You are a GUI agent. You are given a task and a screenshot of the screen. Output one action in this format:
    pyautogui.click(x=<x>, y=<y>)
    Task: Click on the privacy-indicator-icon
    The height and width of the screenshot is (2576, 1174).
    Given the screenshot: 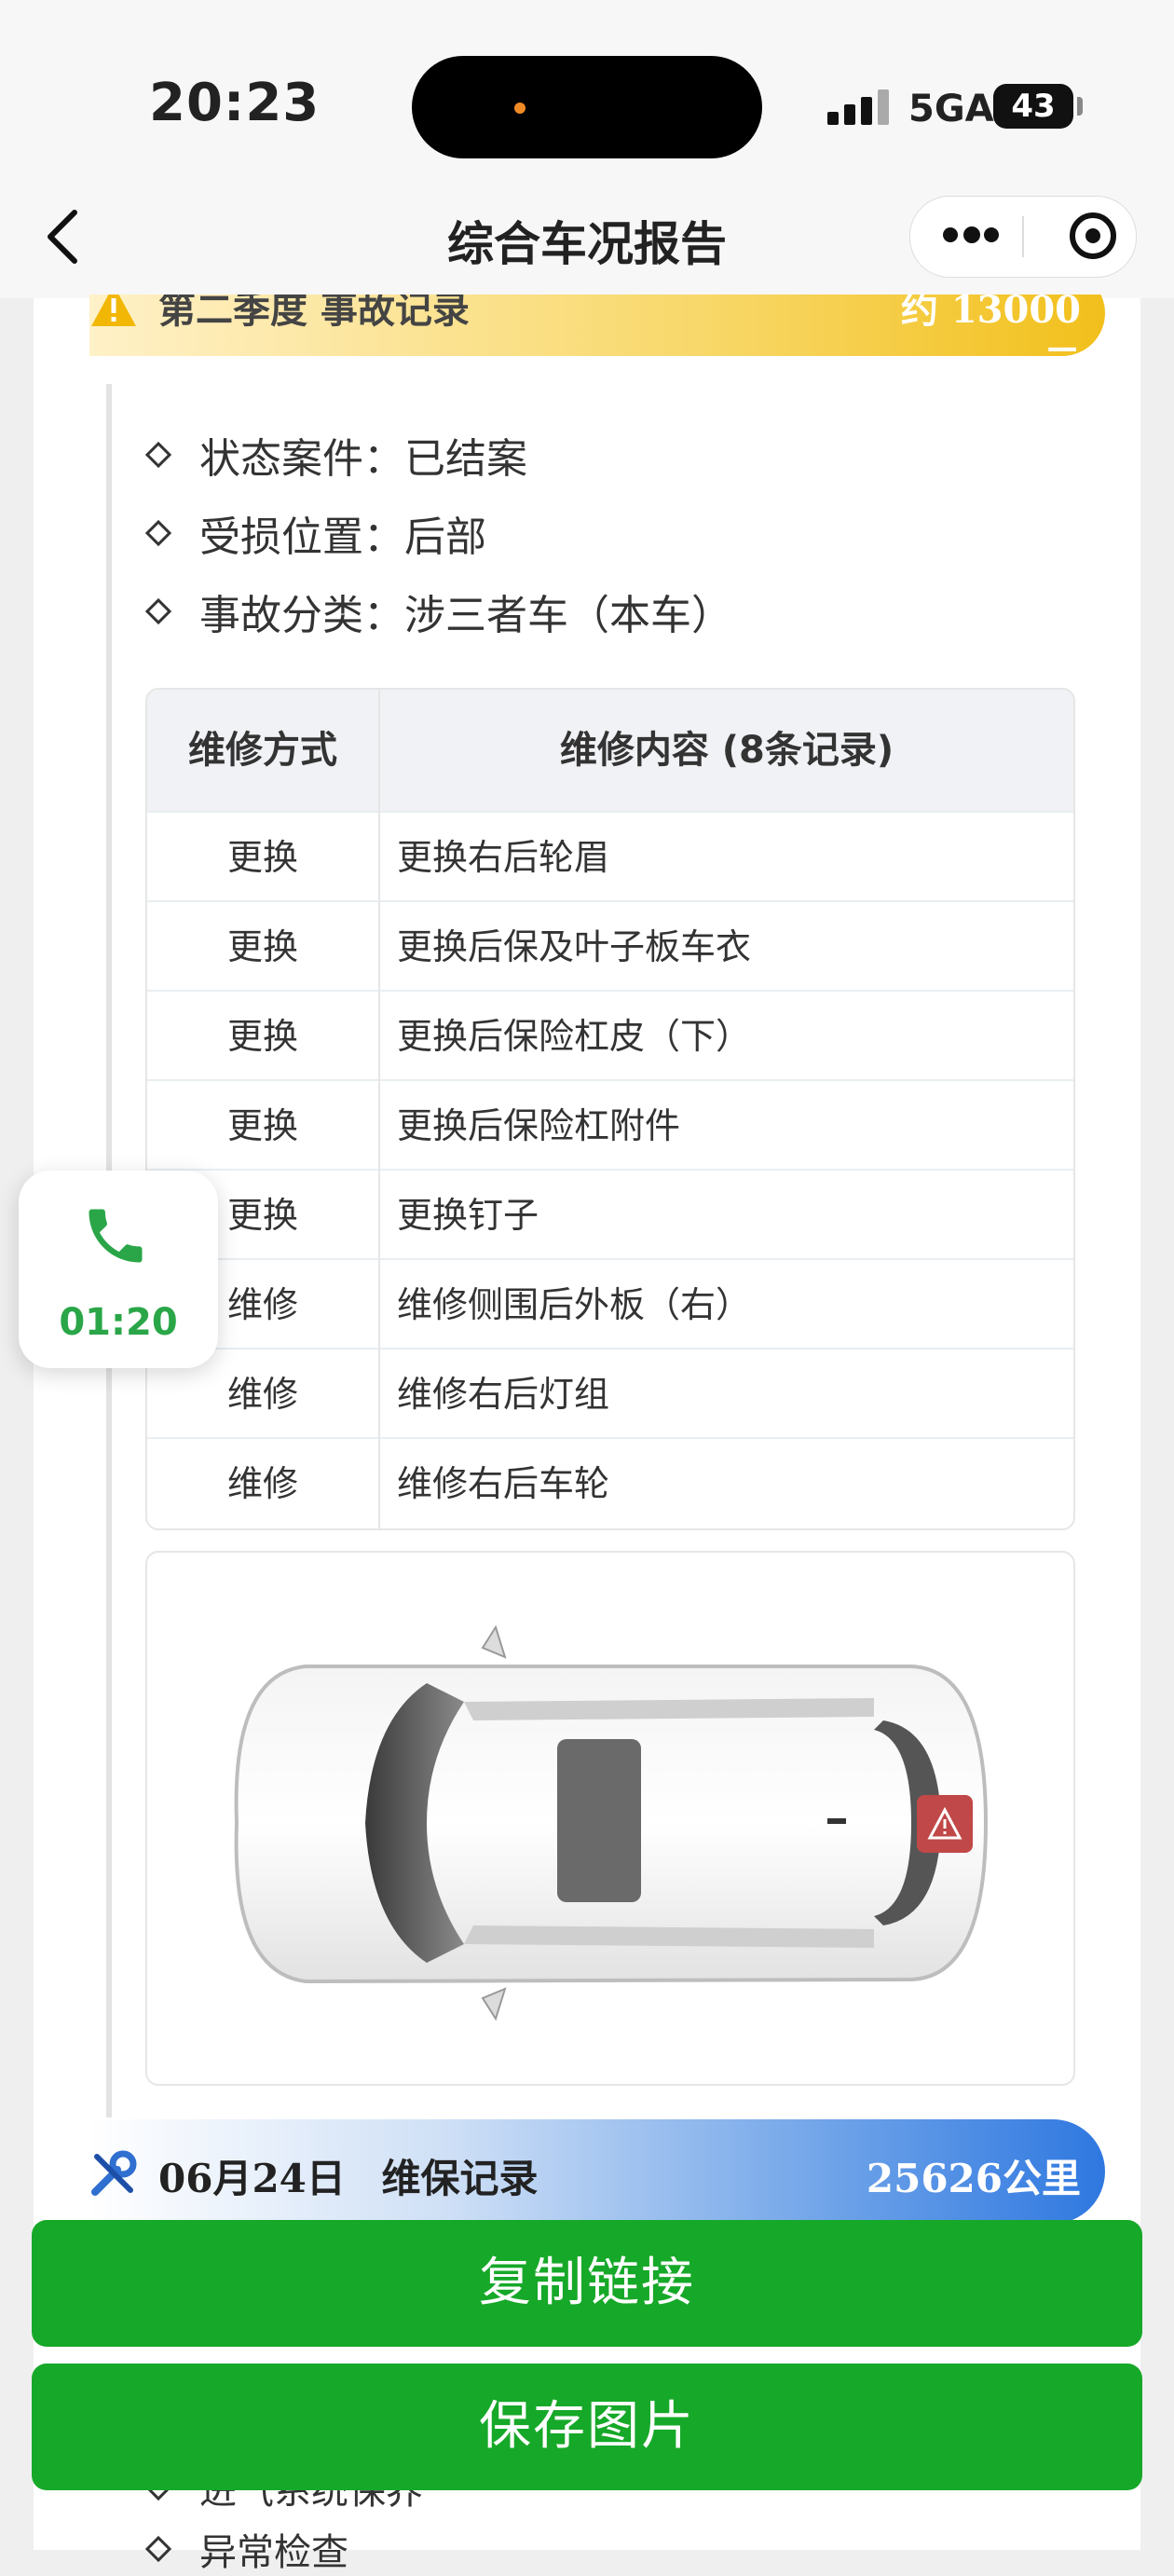 What is the action you would take?
    pyautogui.click(x=520, y=108)
    